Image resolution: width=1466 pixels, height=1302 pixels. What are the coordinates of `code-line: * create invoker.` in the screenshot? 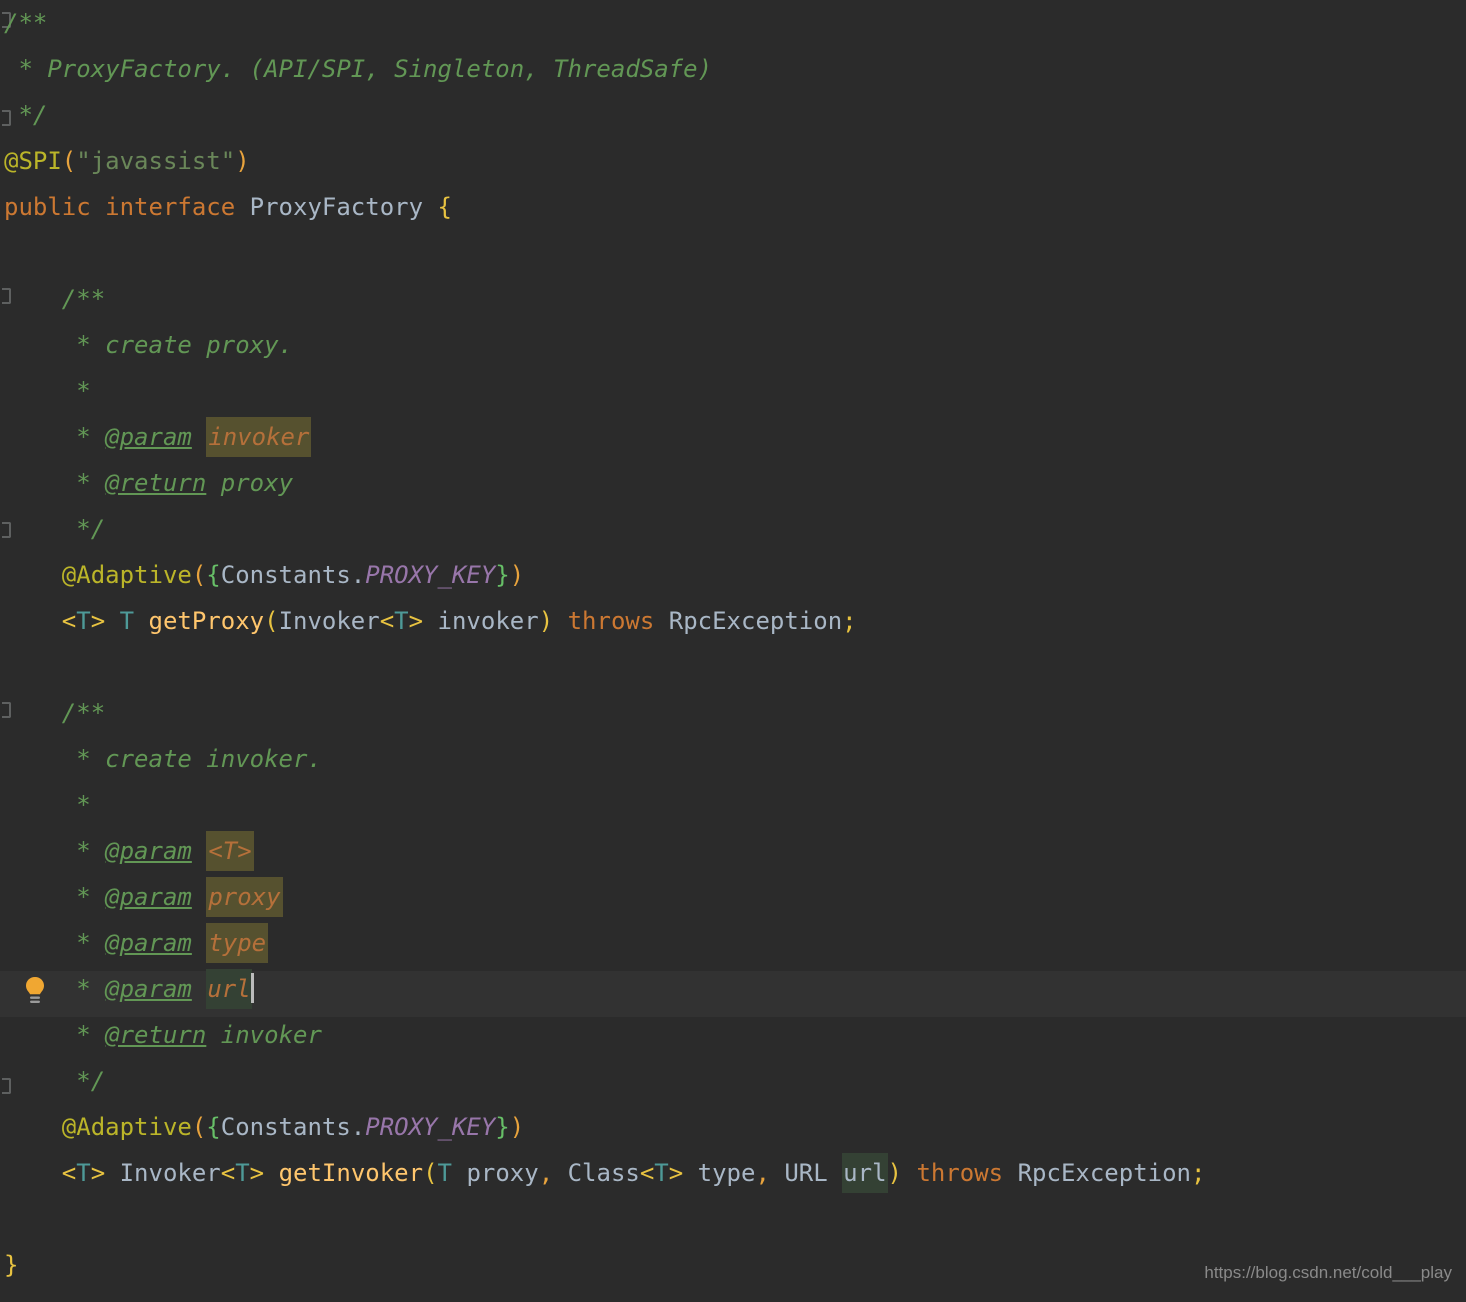 It's located at (733, 759).